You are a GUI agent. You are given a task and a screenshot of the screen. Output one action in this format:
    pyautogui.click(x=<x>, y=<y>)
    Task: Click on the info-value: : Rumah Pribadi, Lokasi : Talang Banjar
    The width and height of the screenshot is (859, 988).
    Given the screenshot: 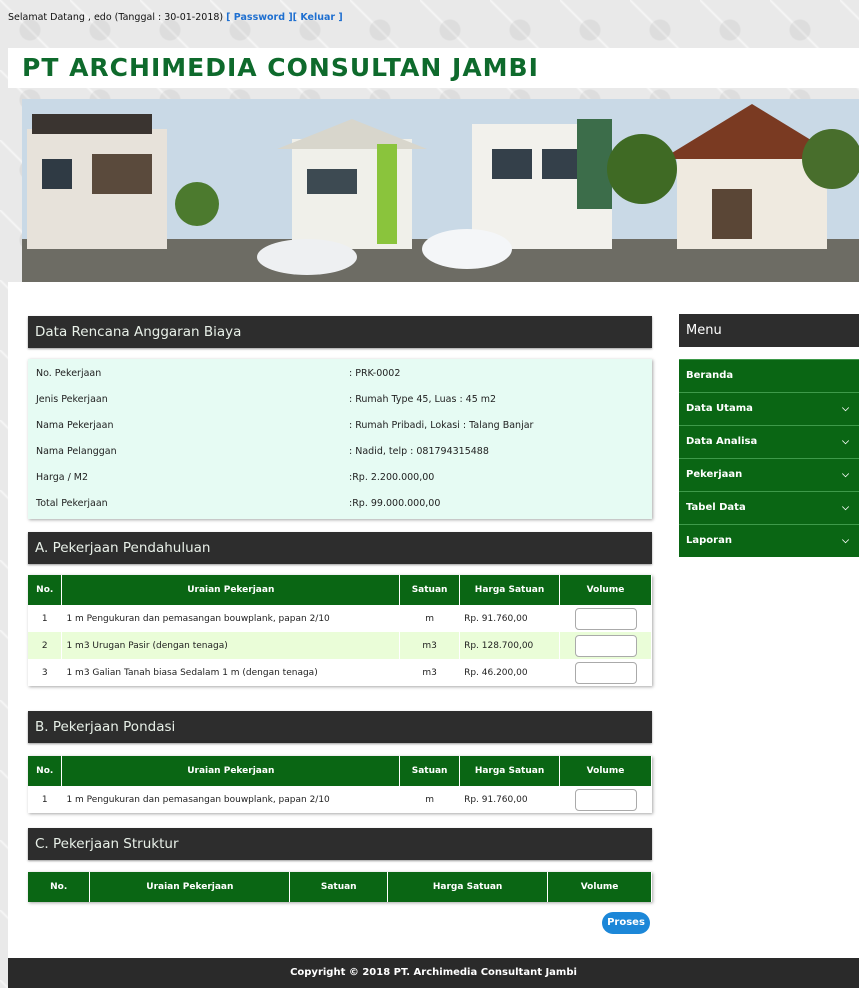 What is the action you would take?
    pyautogui.click(x=441, y=425)
    